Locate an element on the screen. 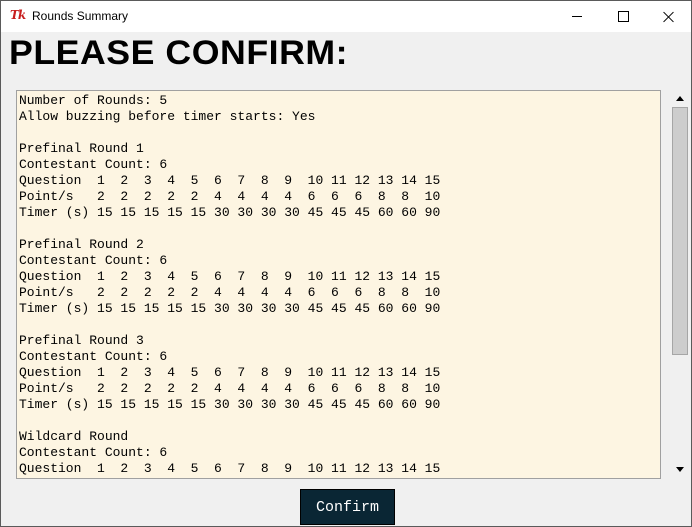 The height and width of the screenshot is (527, 692). scroll-down-button is located at coordinates (680, 469).